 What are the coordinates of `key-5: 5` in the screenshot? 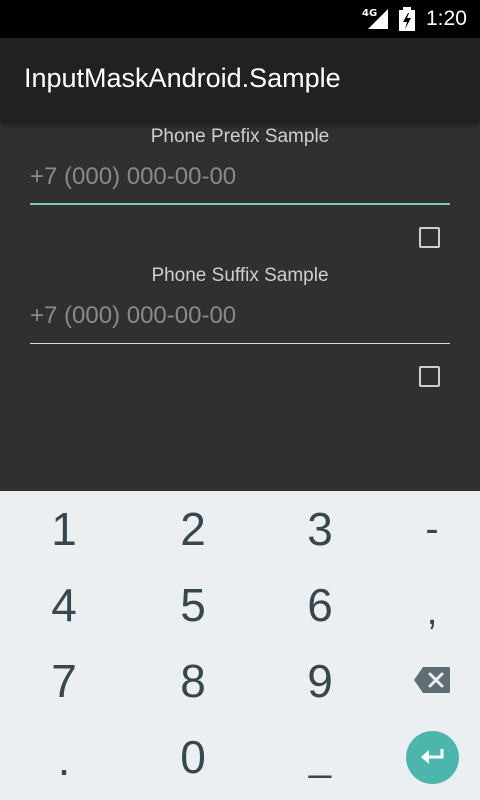 It's located at (193, 605).